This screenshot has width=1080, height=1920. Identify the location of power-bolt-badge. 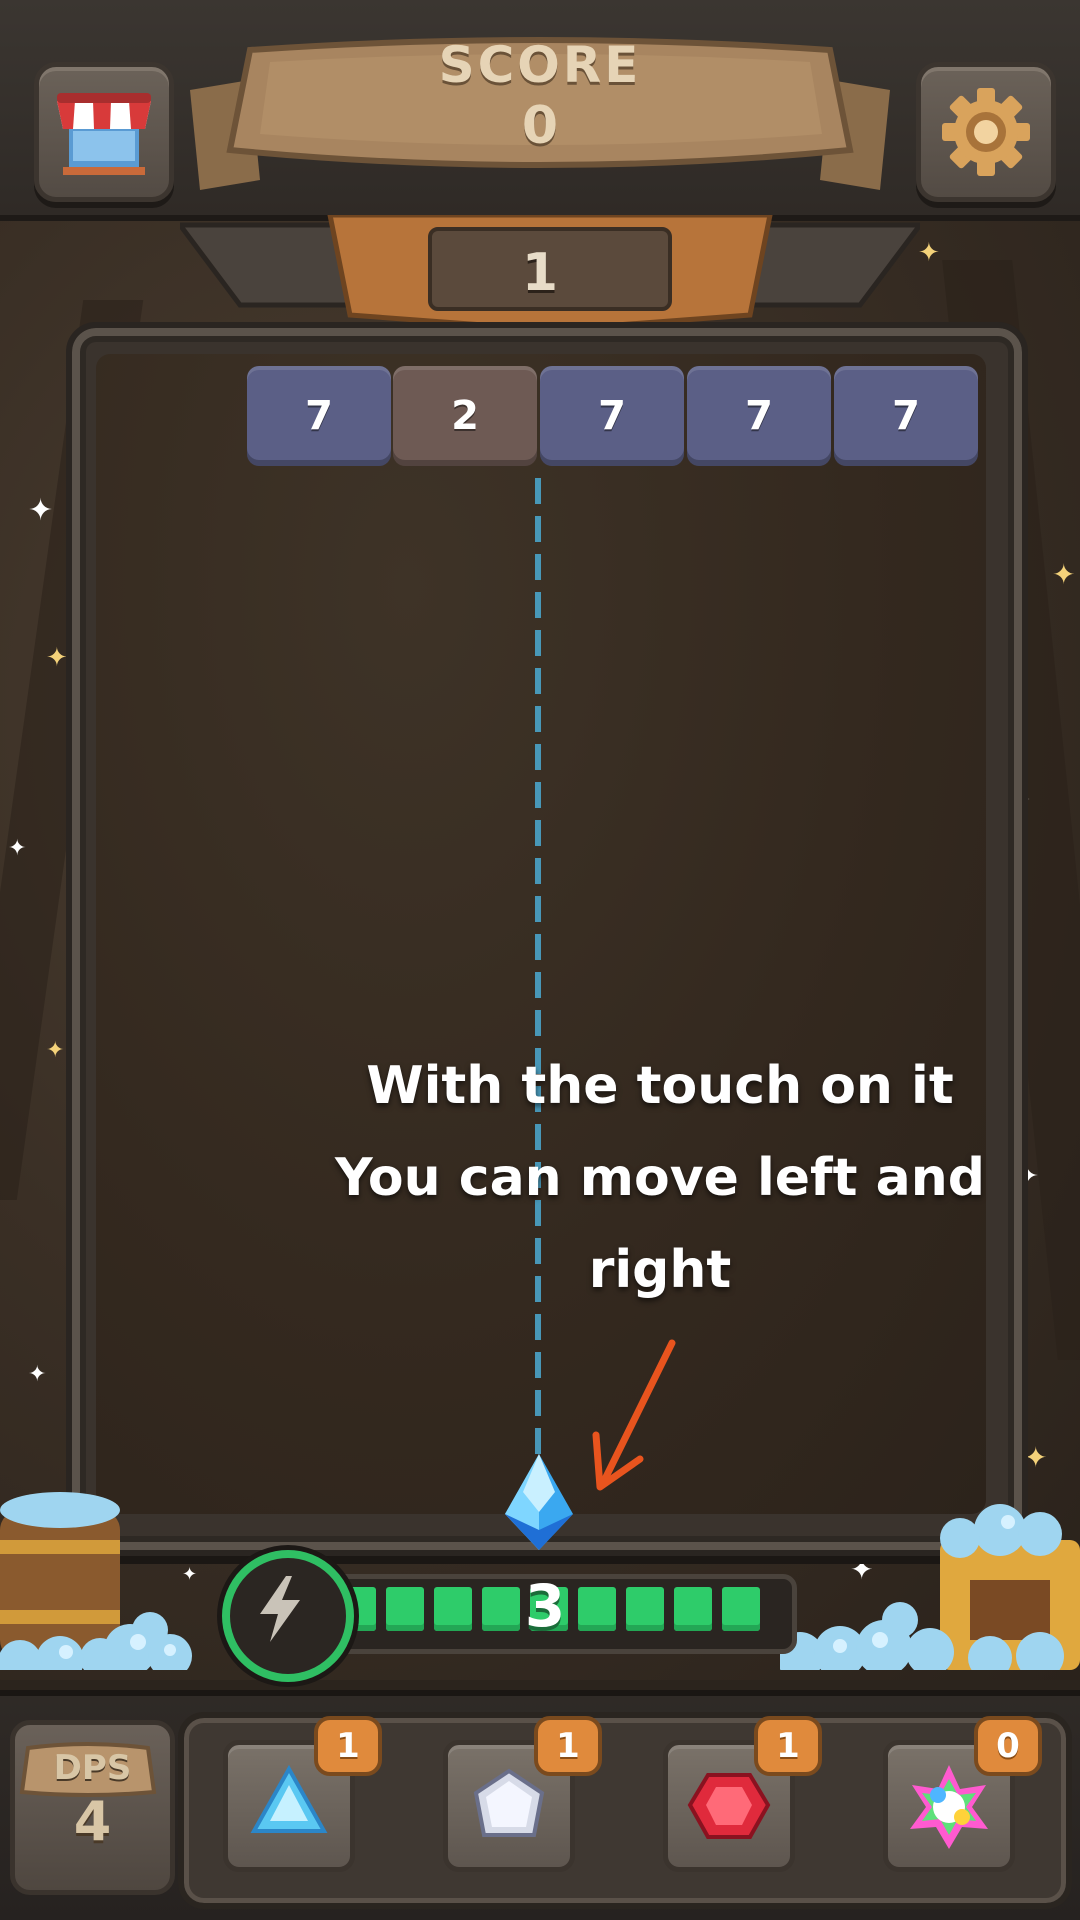
(288, 1616).